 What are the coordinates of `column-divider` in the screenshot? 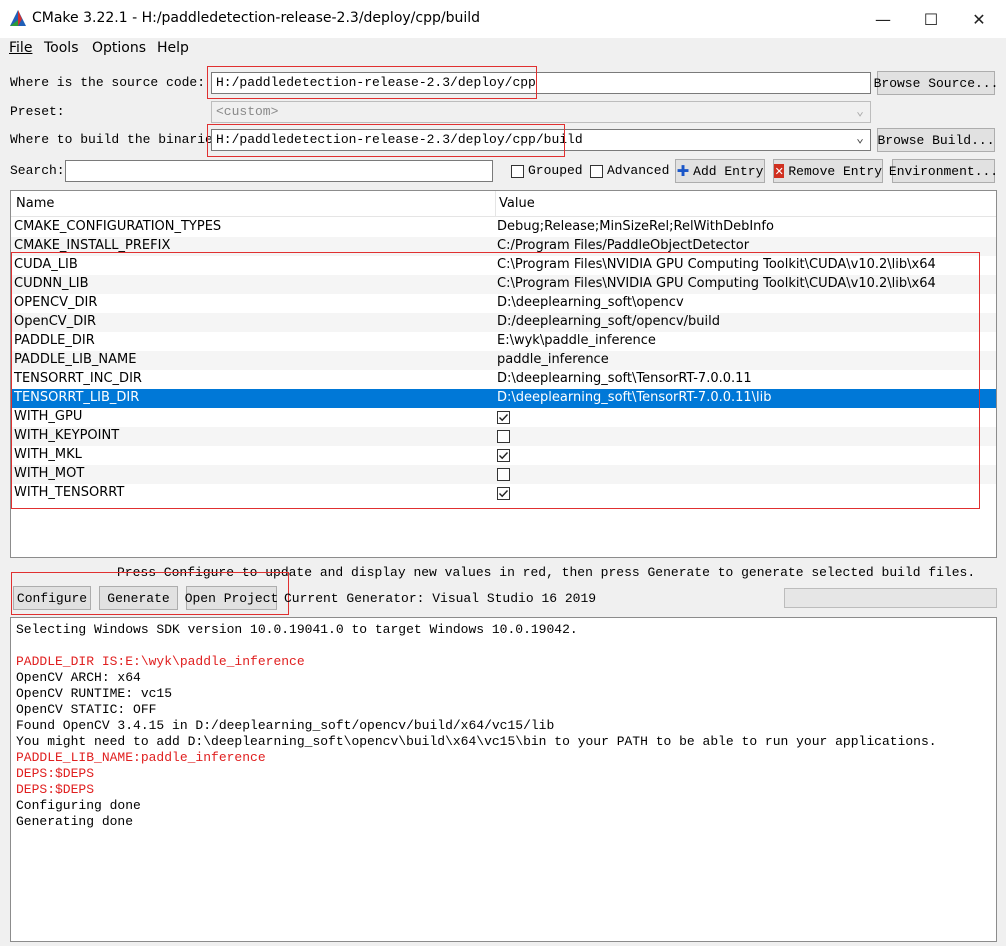 It's located at (495, 204).